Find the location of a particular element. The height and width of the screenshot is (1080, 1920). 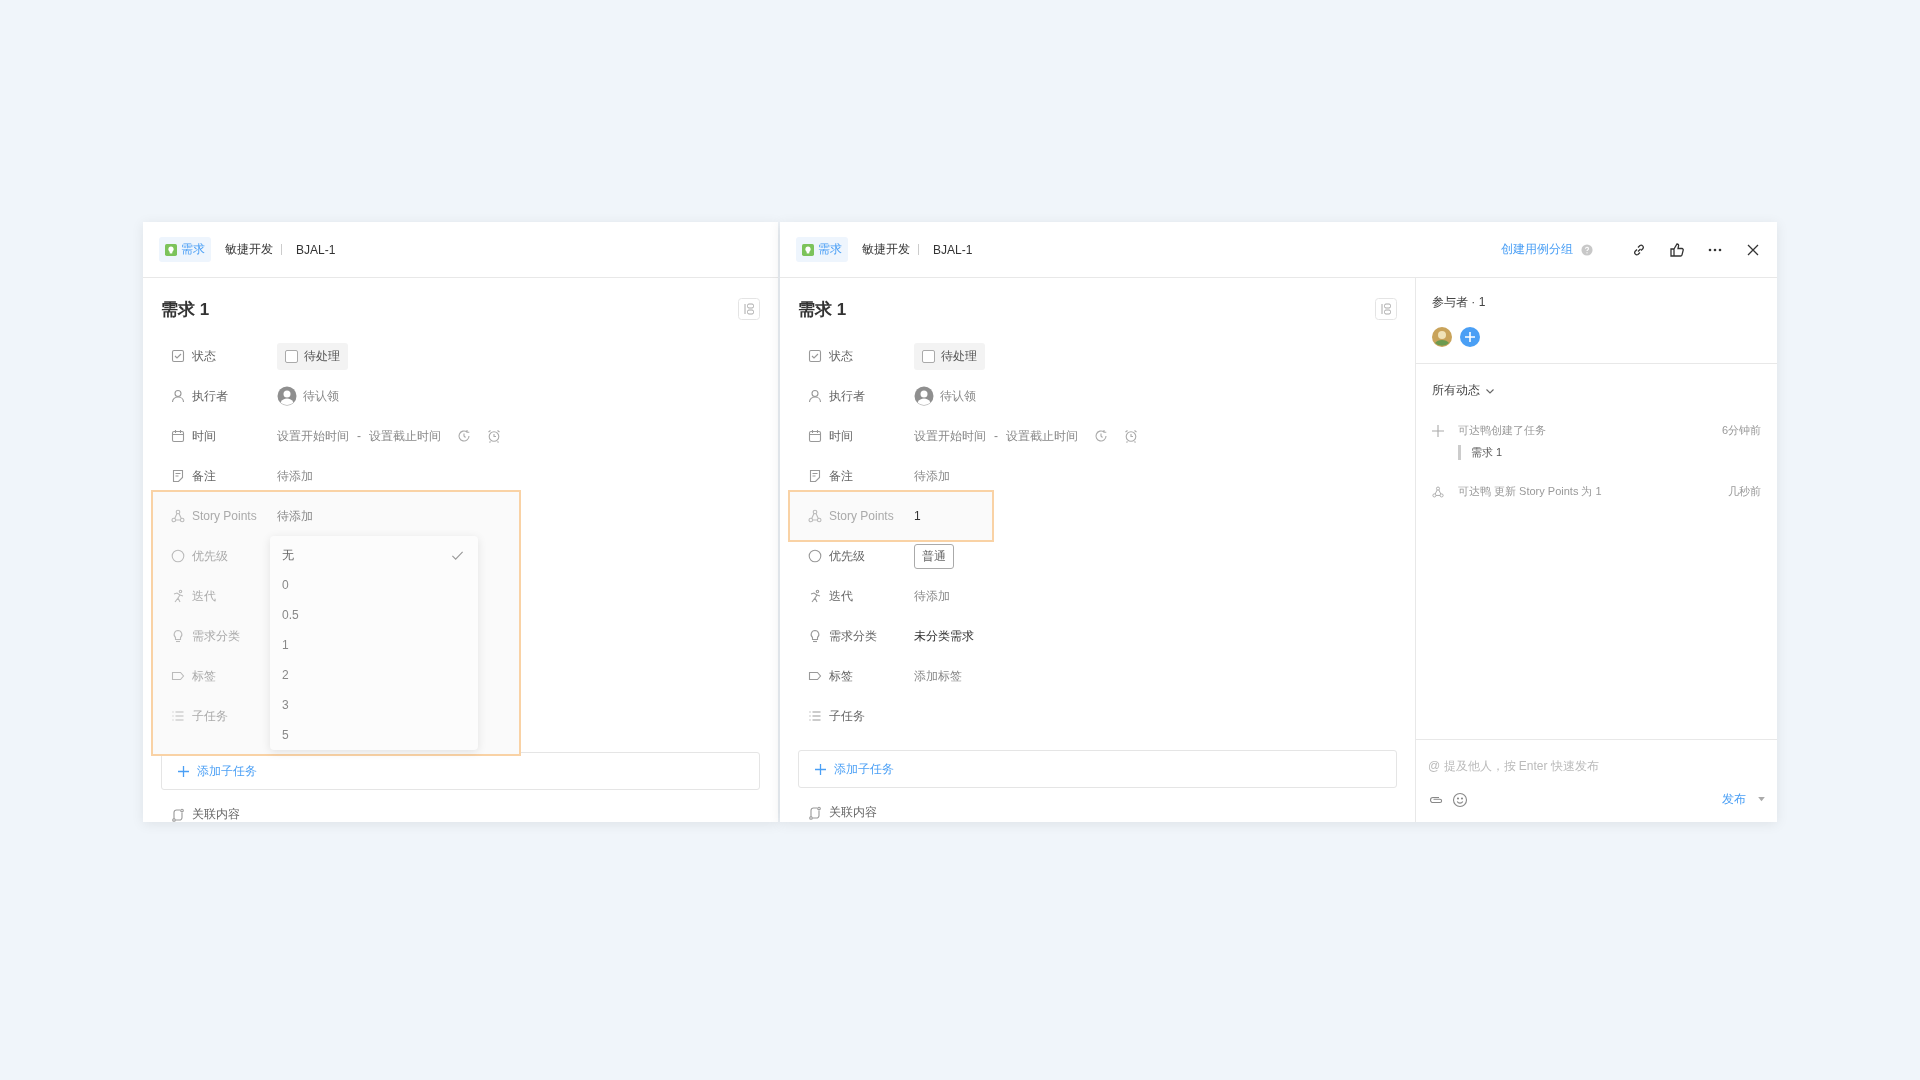

activity-time: 6分钟前 is located at coordinates (1741, 430).